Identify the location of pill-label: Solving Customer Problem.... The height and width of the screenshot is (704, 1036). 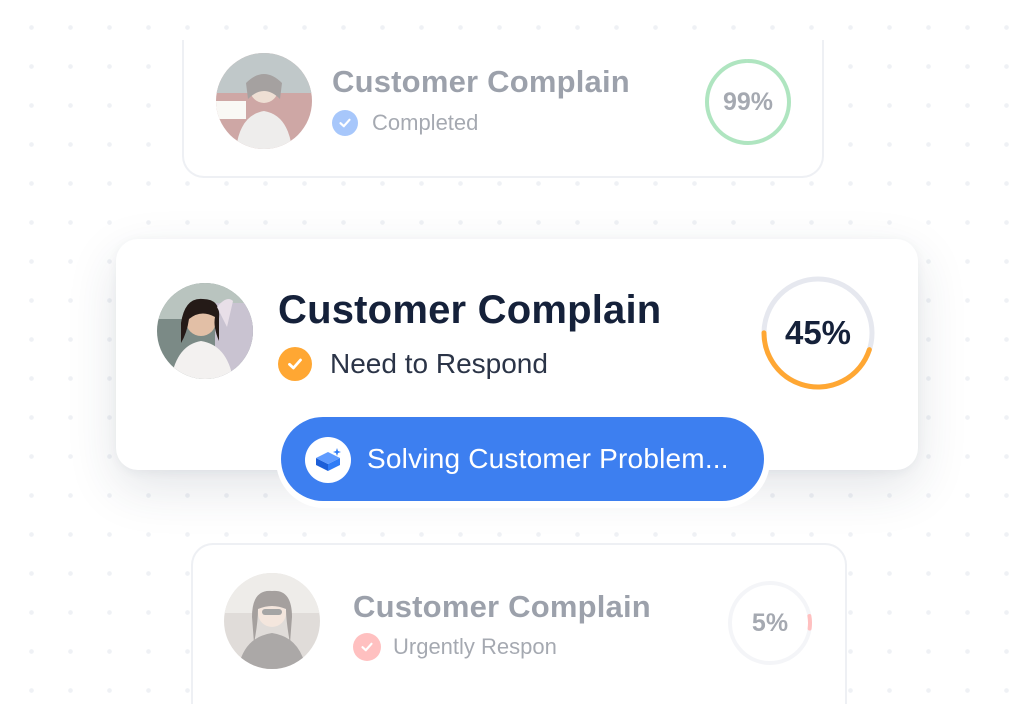
(548, 458).